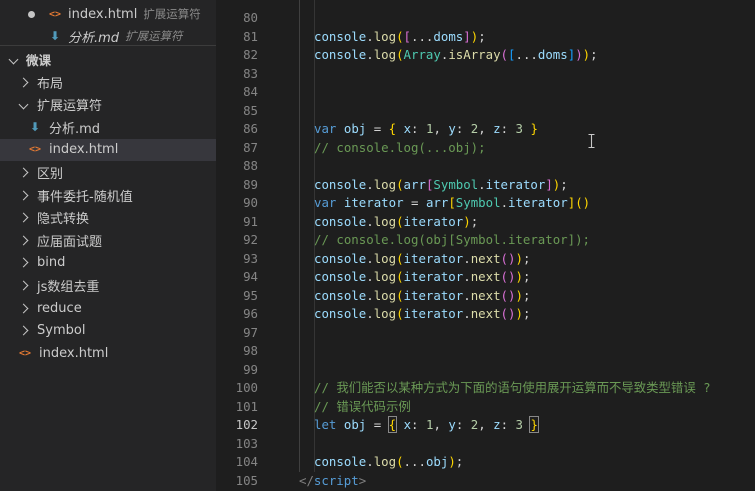 Image resolution: width=755 pixels, height=491 pixels. Describe the element at coordinates (474, 54) in the screenshot. I see `code-token: isArray` at that location.